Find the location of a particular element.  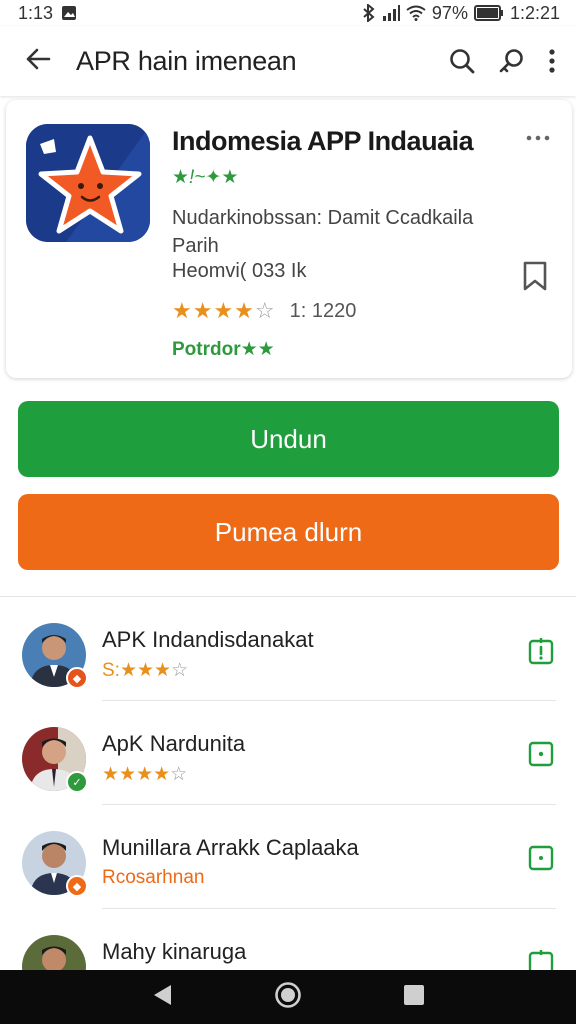

app-size: Heomvi( 033 Ik is located at coordinates (239, 271).